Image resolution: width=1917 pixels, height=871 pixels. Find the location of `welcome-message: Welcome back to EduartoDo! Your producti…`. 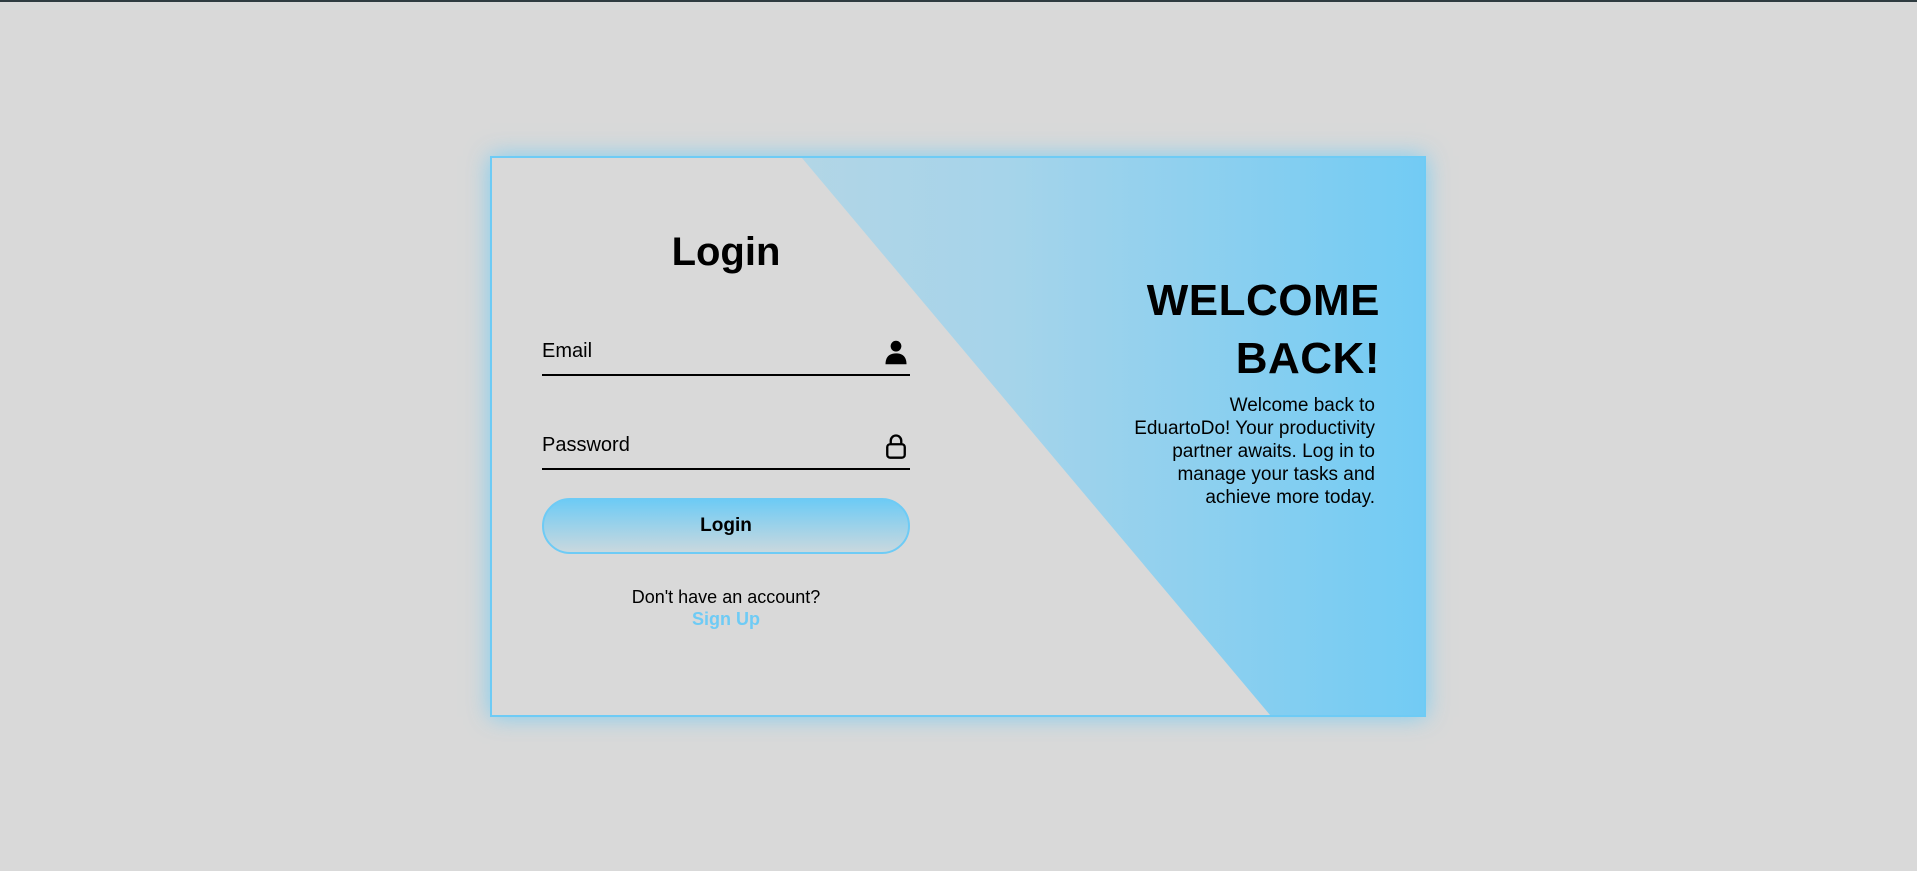

welcome-message: Welcome back to EduartoDo! Your producti… is located at coordinates (1254, 451).